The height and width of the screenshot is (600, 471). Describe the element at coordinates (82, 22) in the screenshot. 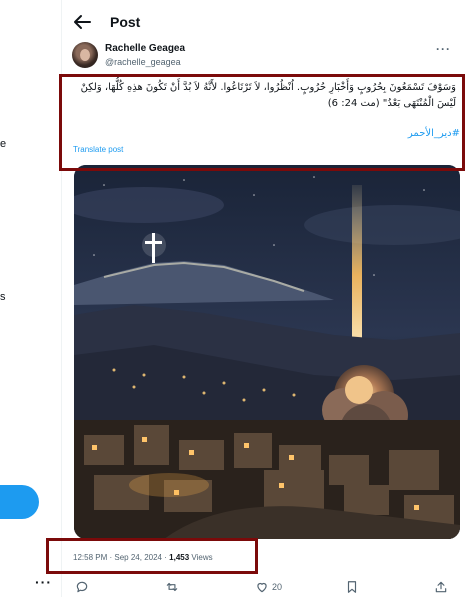

I see `arrow-left-icon` at that location.